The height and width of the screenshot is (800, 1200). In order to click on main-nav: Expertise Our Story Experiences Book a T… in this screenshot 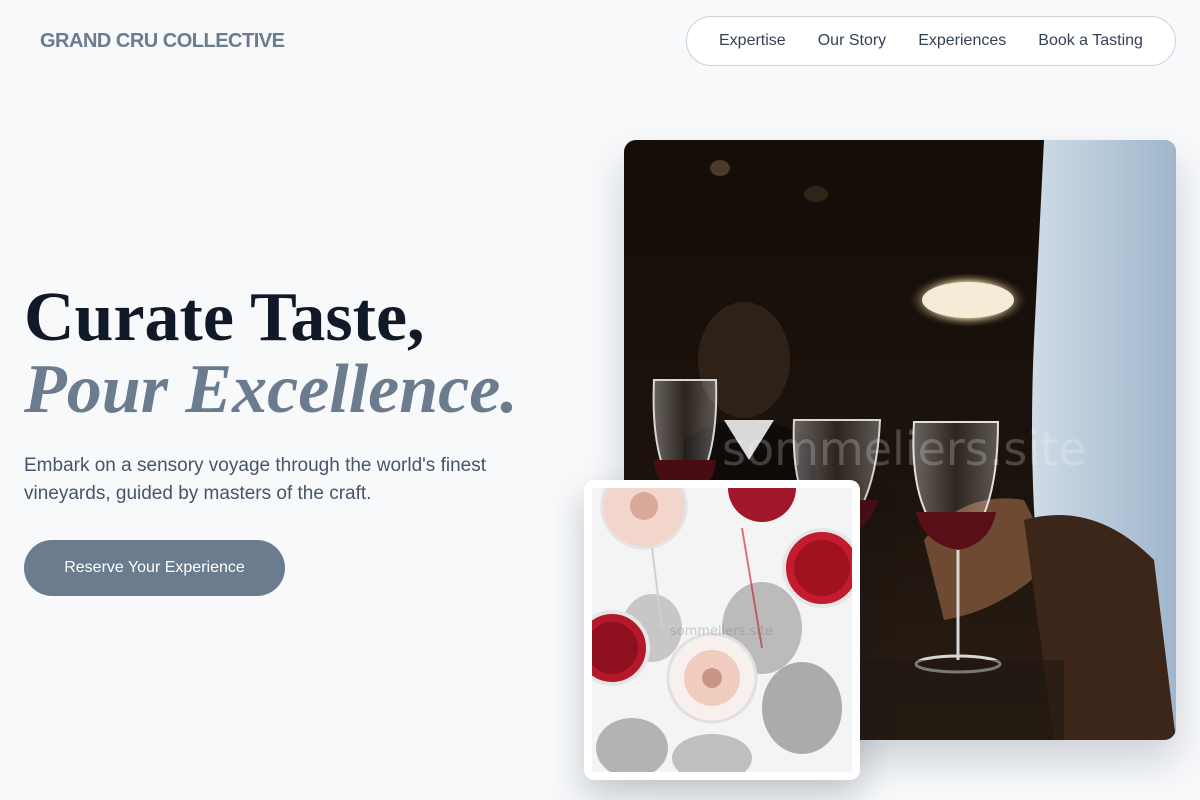, I will do `click(931, 41)`.